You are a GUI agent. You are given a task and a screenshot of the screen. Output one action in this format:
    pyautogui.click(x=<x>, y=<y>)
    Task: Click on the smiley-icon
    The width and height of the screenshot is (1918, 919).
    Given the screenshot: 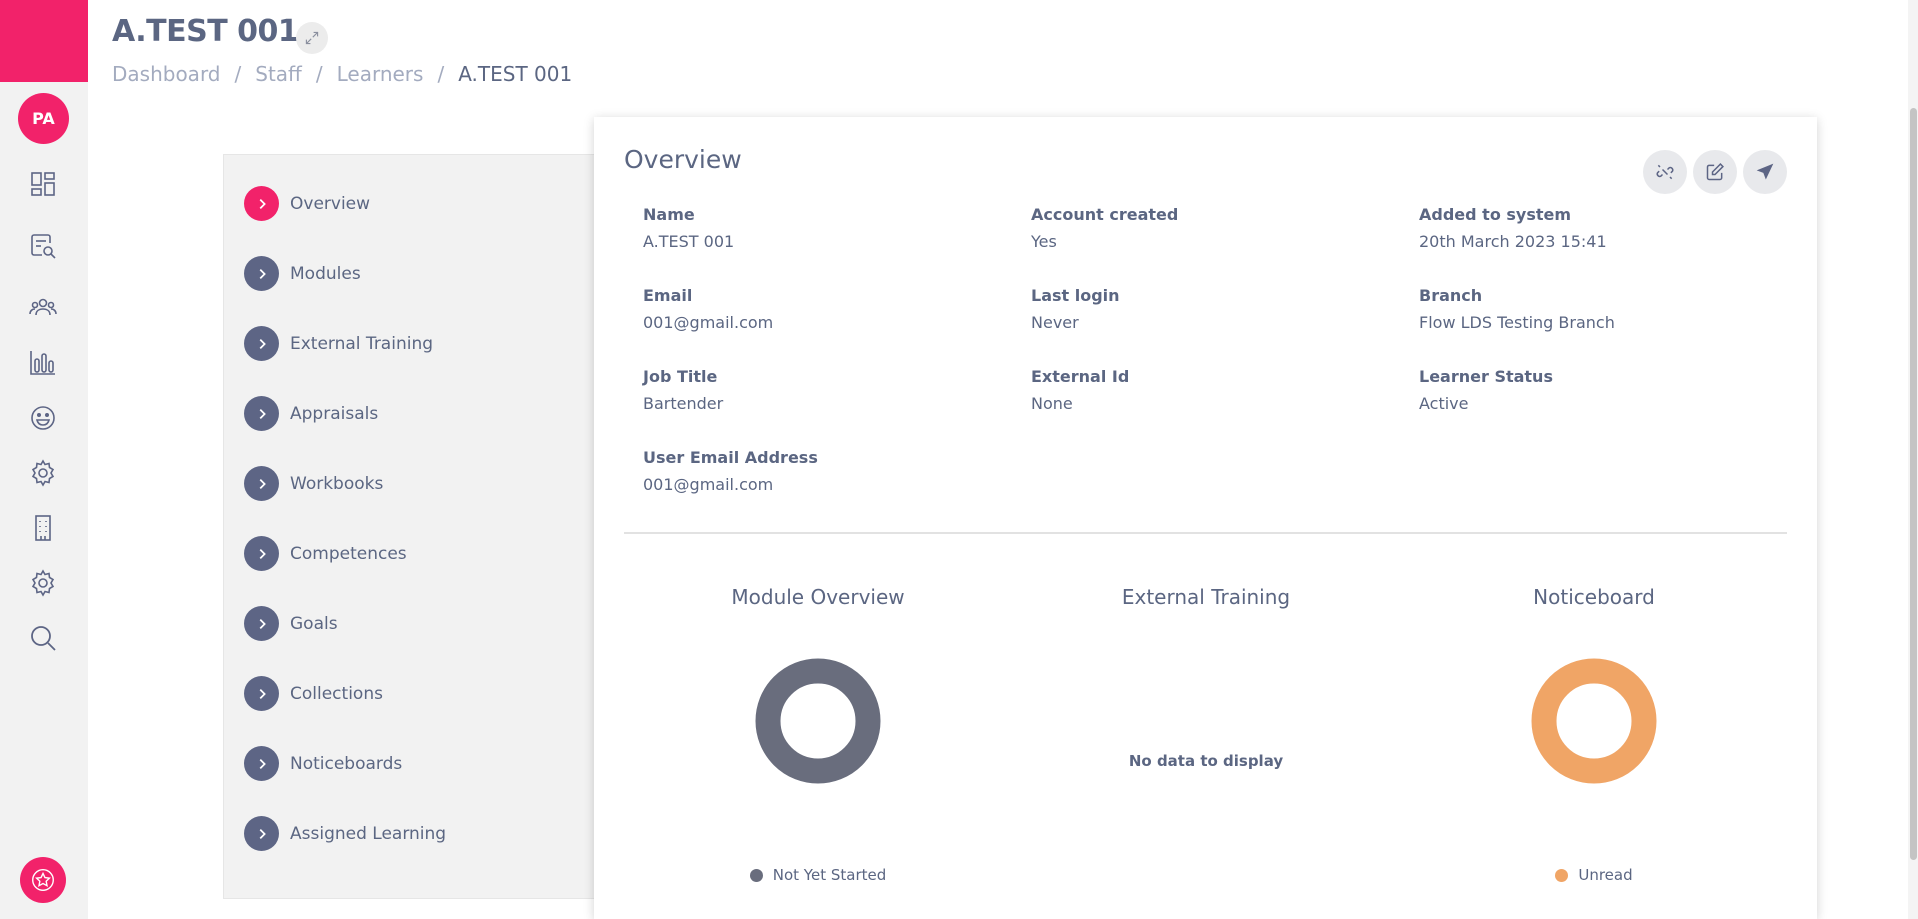 What is the action you would take?
    pyautogui.click(x=43, y=418)
    